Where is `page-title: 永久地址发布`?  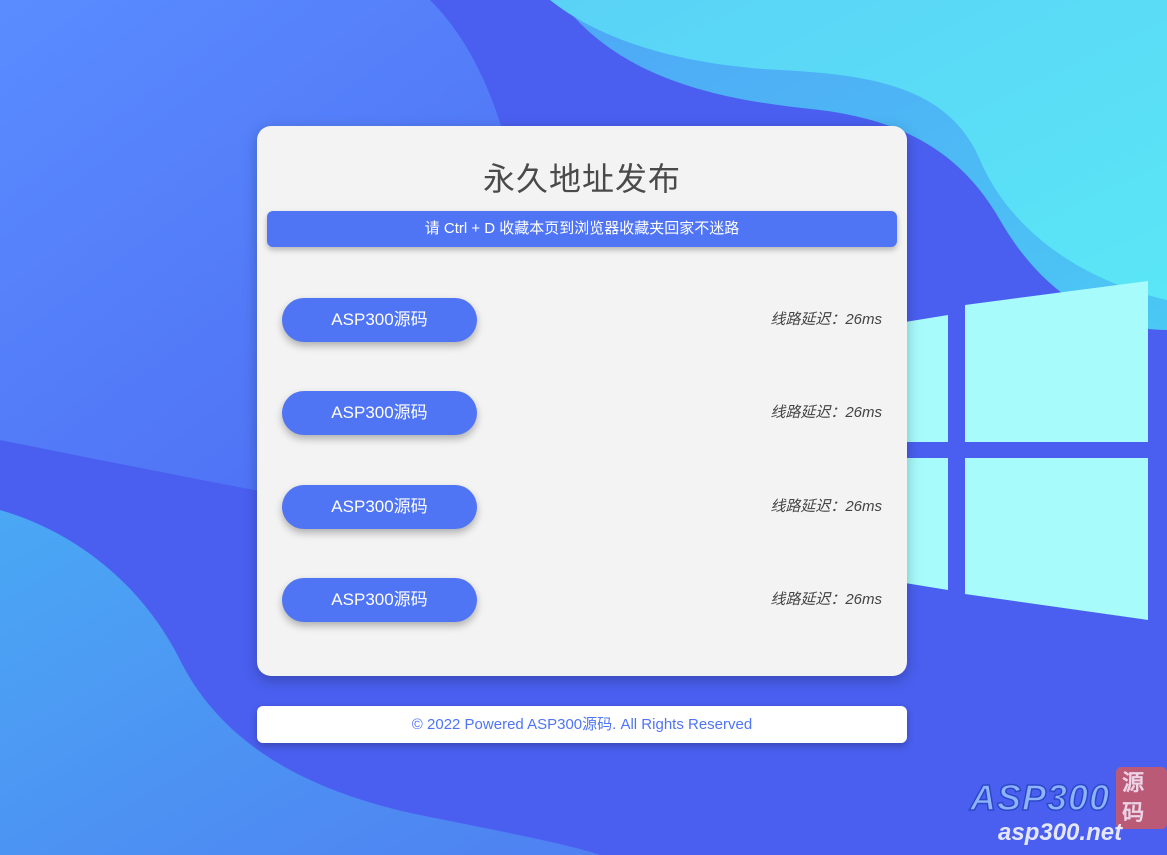 page-title: 永久地址发布 is located at coordinates (581, 179).